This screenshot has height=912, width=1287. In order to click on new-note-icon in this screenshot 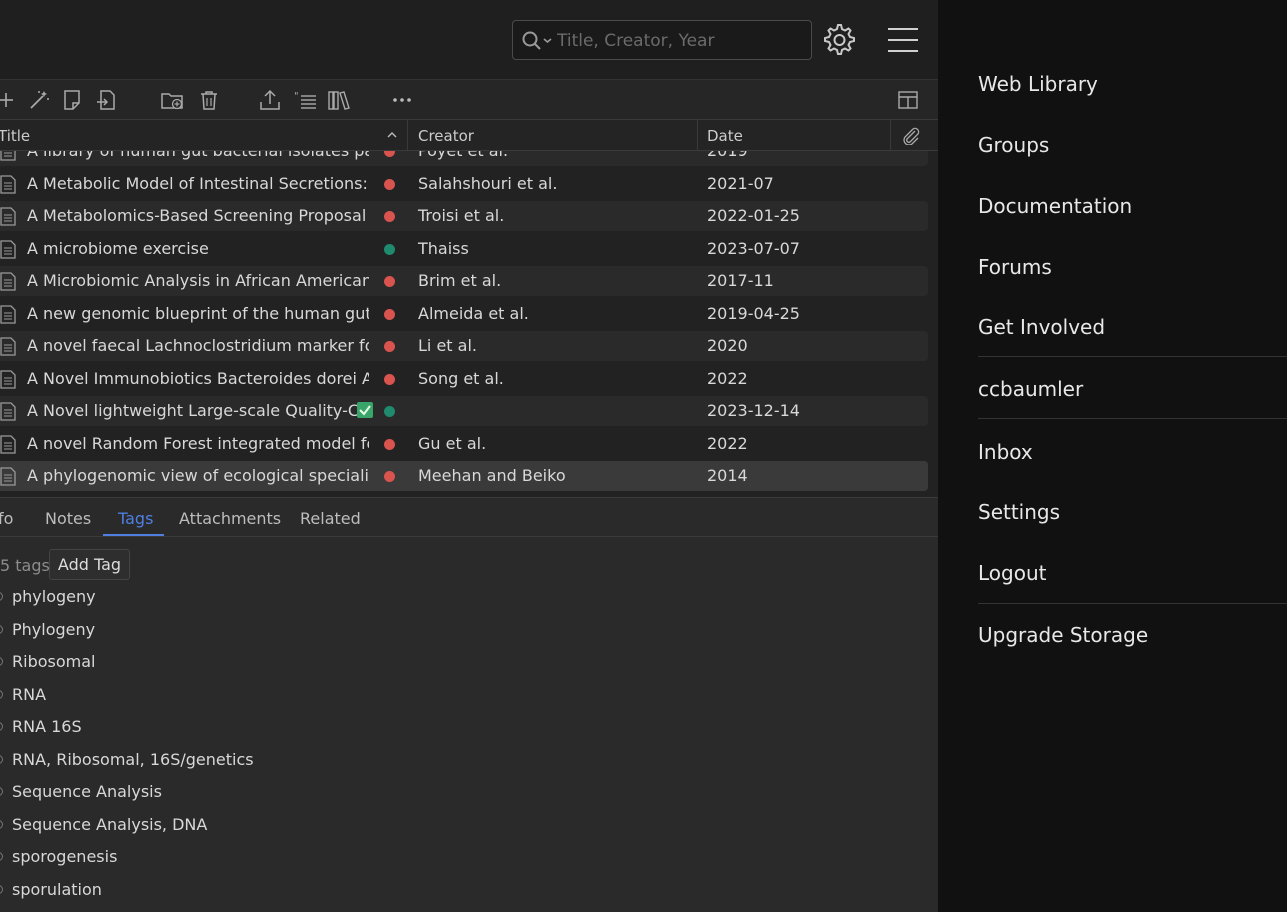, I will do `click(72, 100)`.